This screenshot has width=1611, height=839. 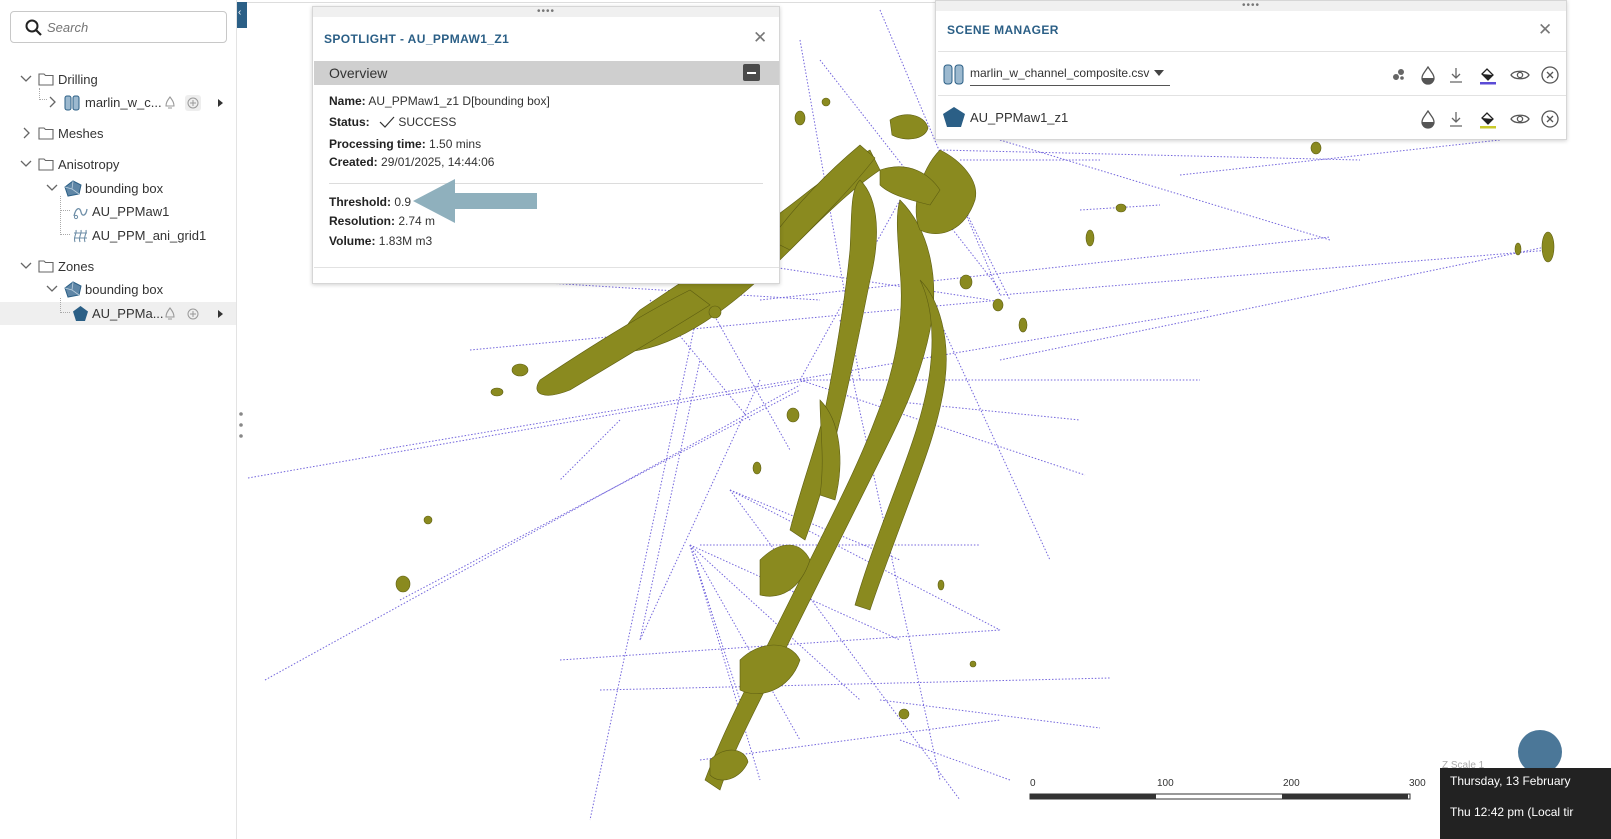 I want to click on prop-value: 1.50 mins, so click(x=455, y=144).